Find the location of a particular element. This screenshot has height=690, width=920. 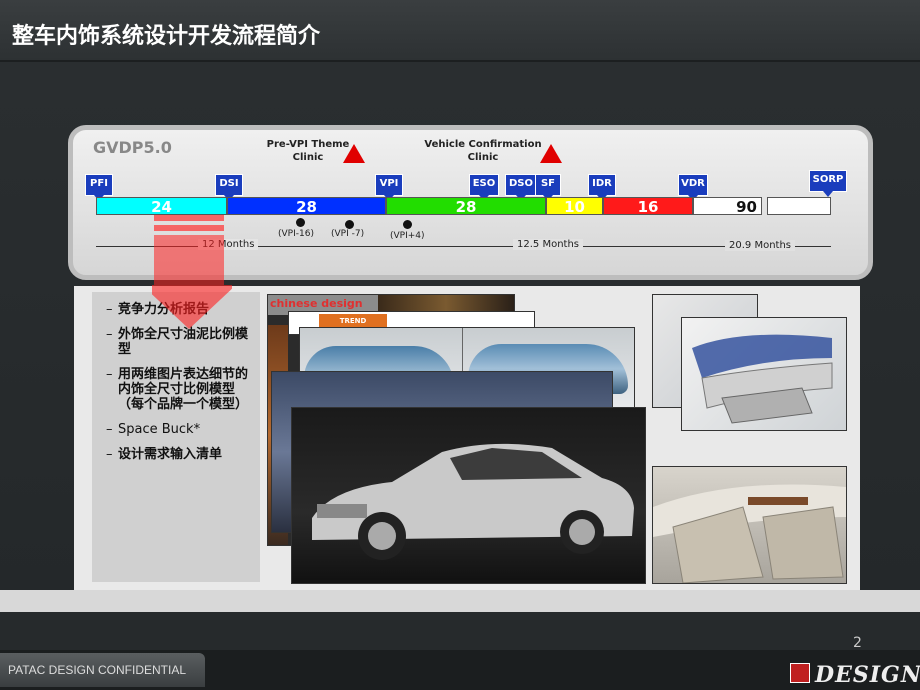

gate-vdr: VDR is located at coordinates (693, 187).